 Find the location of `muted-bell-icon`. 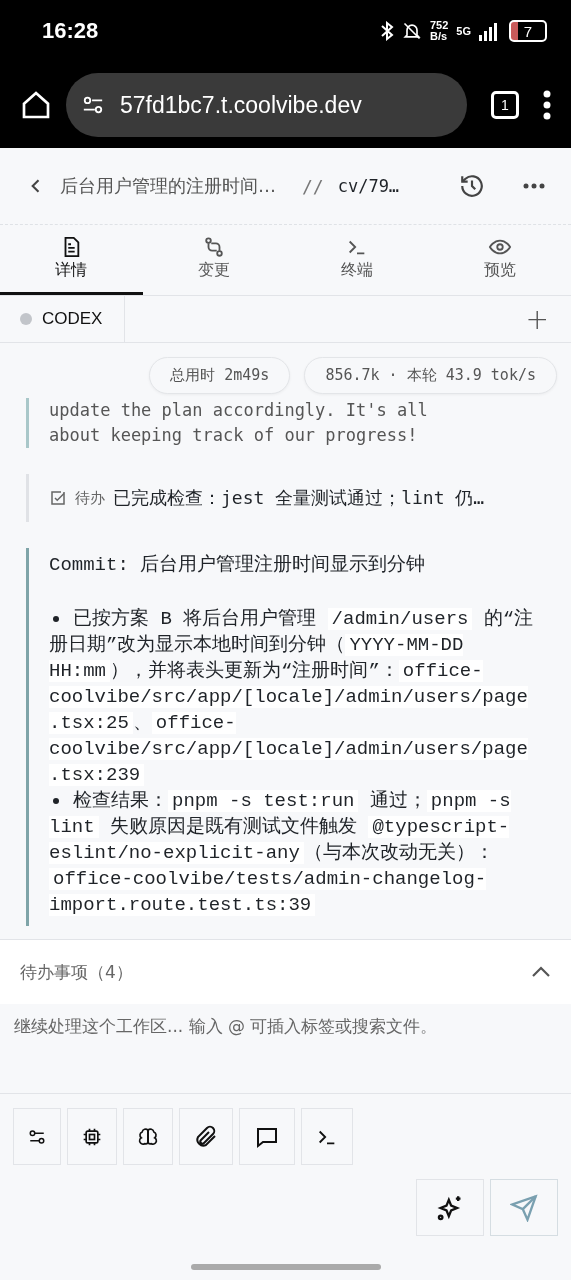

muted-bell-icon is located at coordinates (411, 31).